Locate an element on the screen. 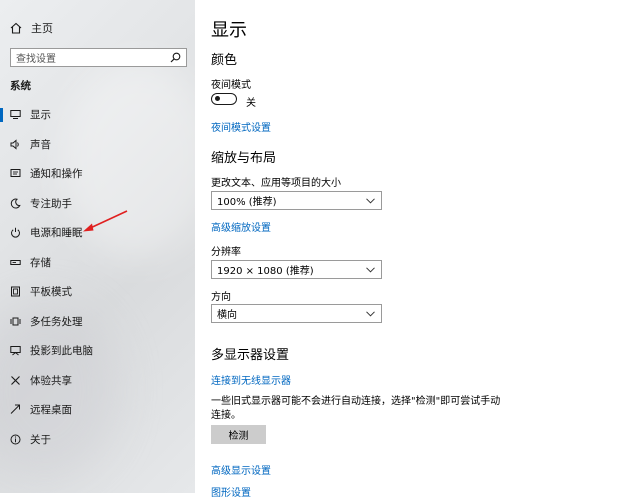 The image size is (640, 499). home-link: 主页 is located at coordinates (31, 28).